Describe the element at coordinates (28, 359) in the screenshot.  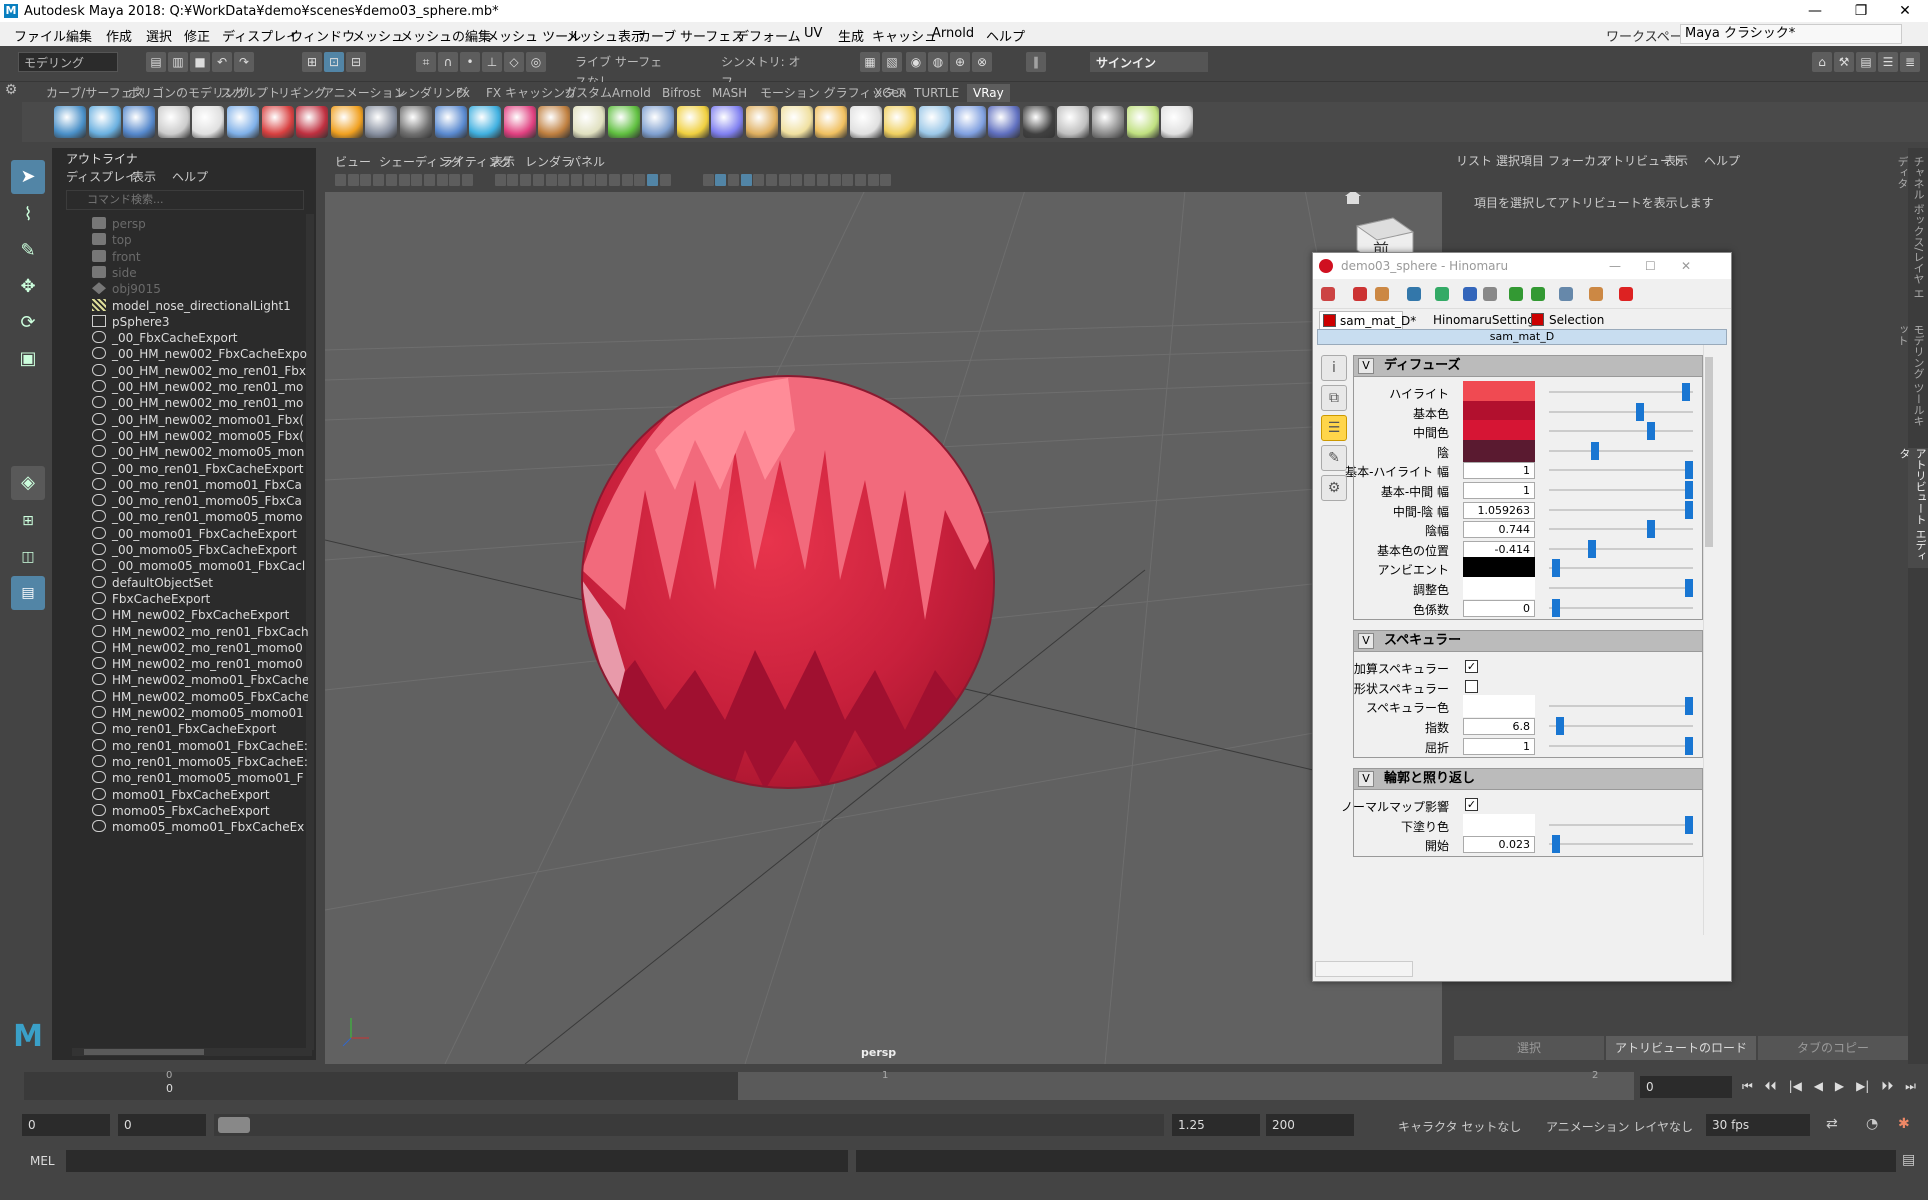
I see `scale-tool-icon: ▣` at that location.